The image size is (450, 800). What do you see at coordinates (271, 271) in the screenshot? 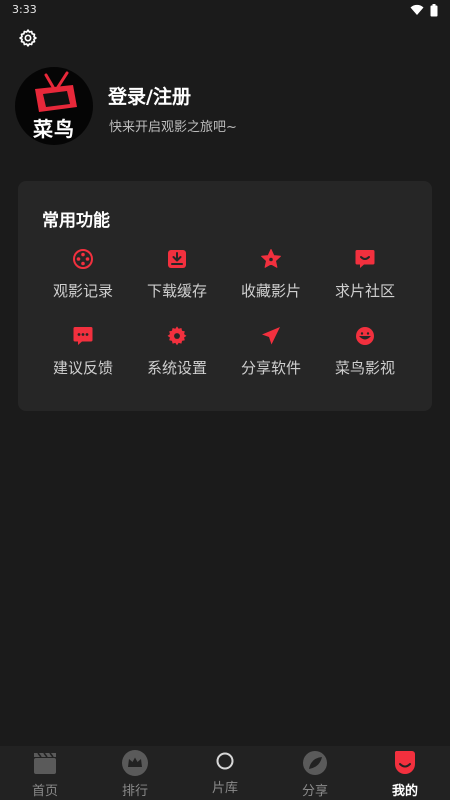
I see `function-favorites: 收藏影片` at bounding box center [271, 271].